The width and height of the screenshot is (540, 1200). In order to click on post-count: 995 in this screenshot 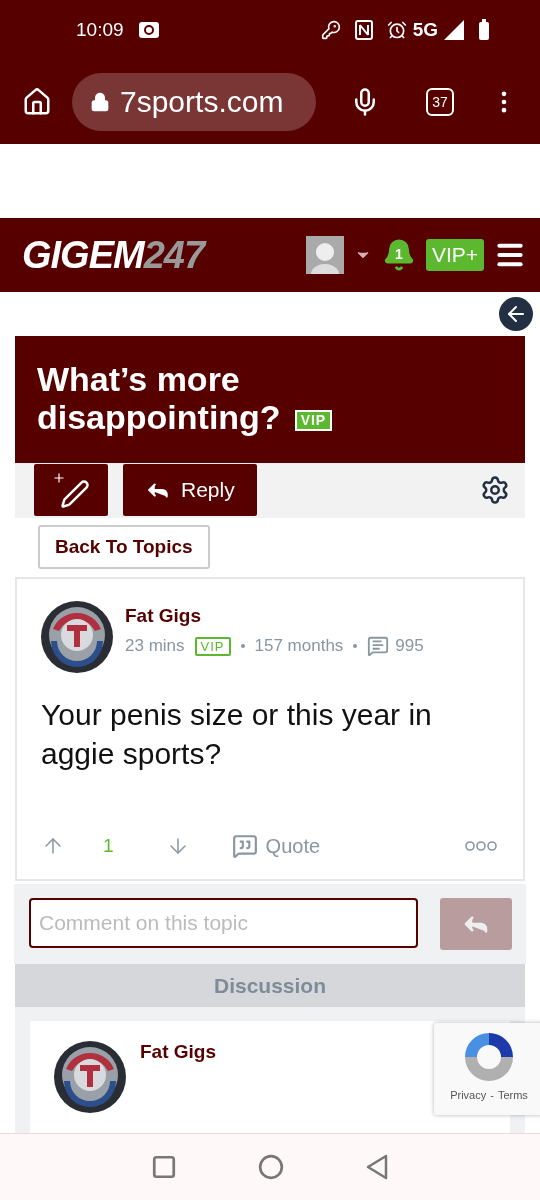, I will do `click(409, 646)`.